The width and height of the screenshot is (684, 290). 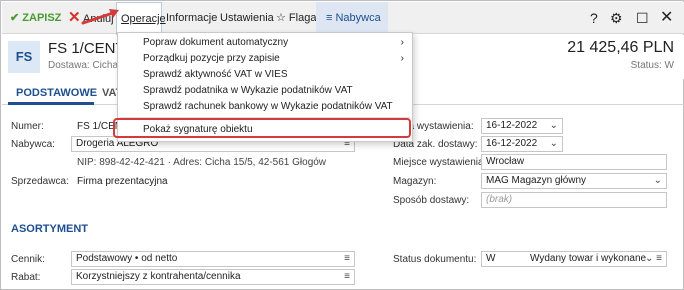 What do you see at coordinates (49, 229) in the screenshot?
I see `section-asortyment: ASORTYMENT` at bounding box center [49, 229].